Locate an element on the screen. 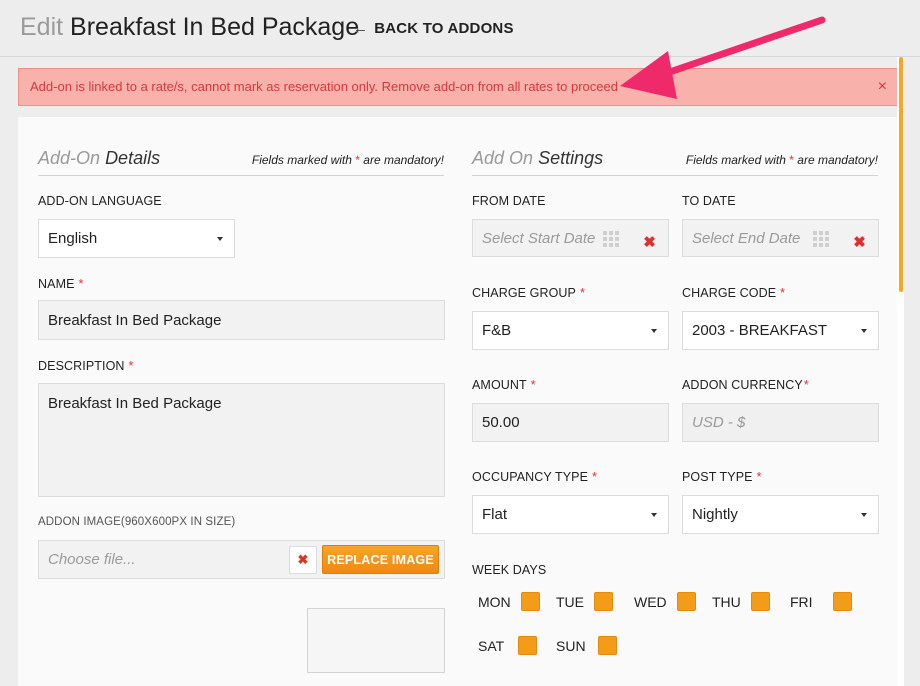 The width and height of the screenshot is (920, 686). post-type-select: Nightly is located at coordinates (780, 514).